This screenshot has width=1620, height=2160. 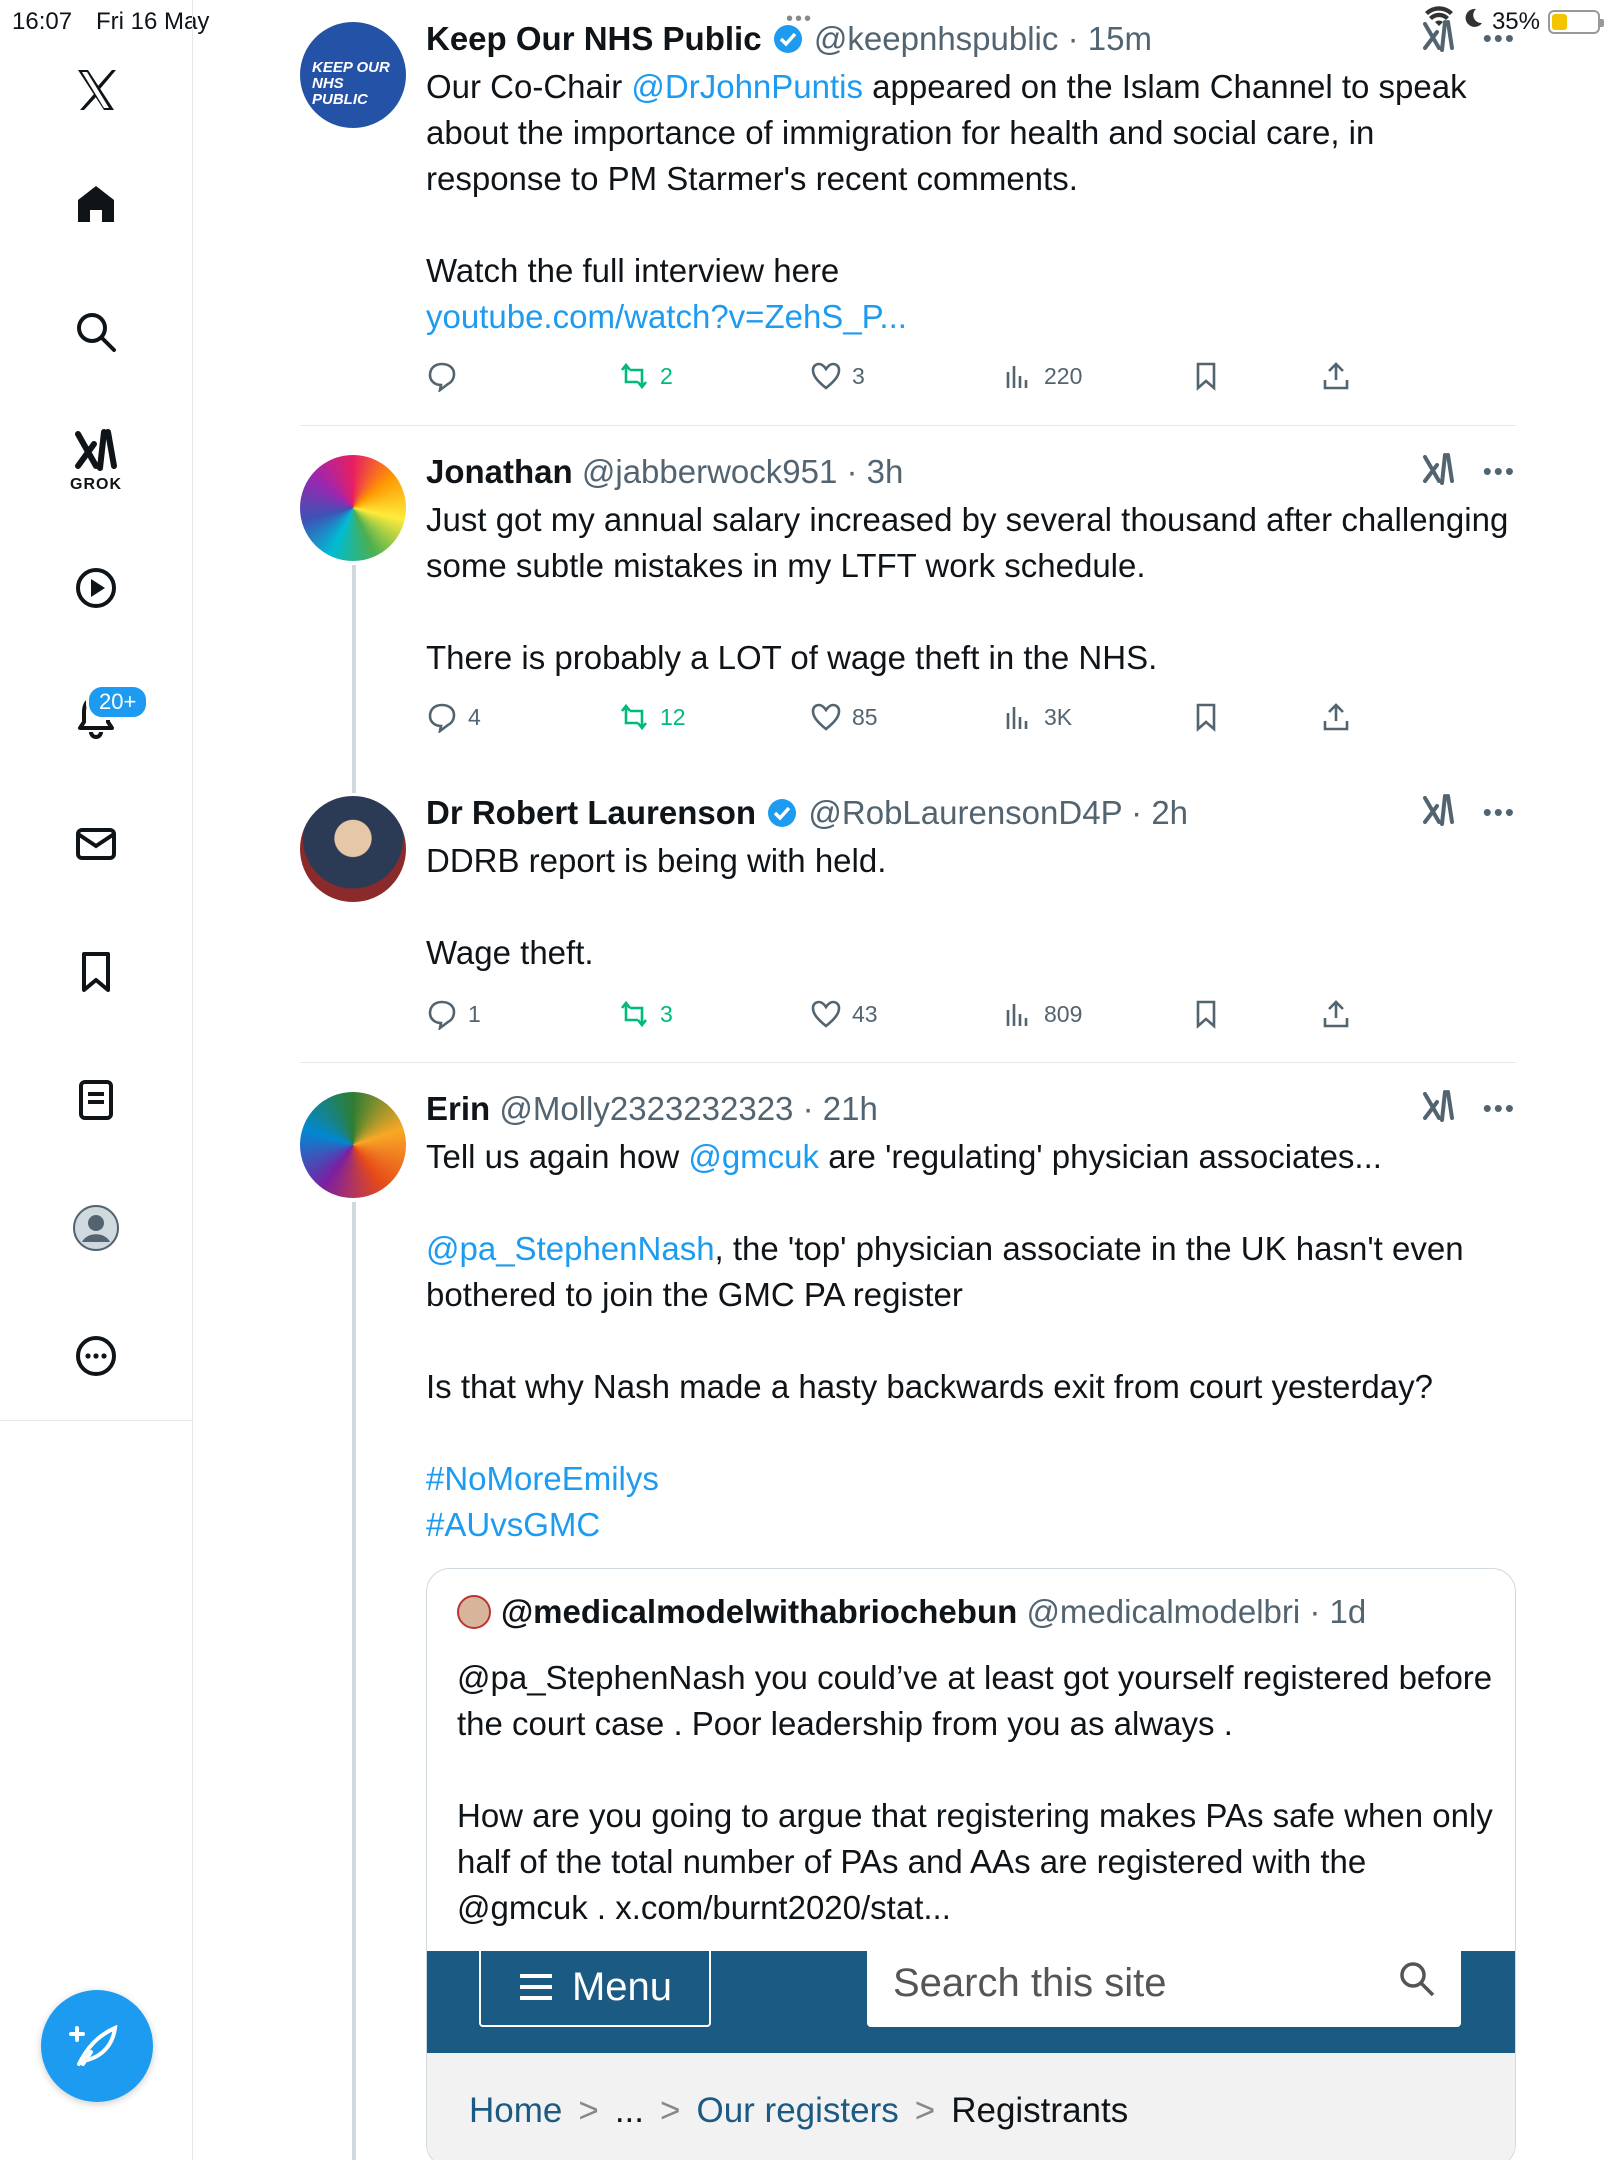 I want to click on like-button: 43, so click(x=844, y=1014).